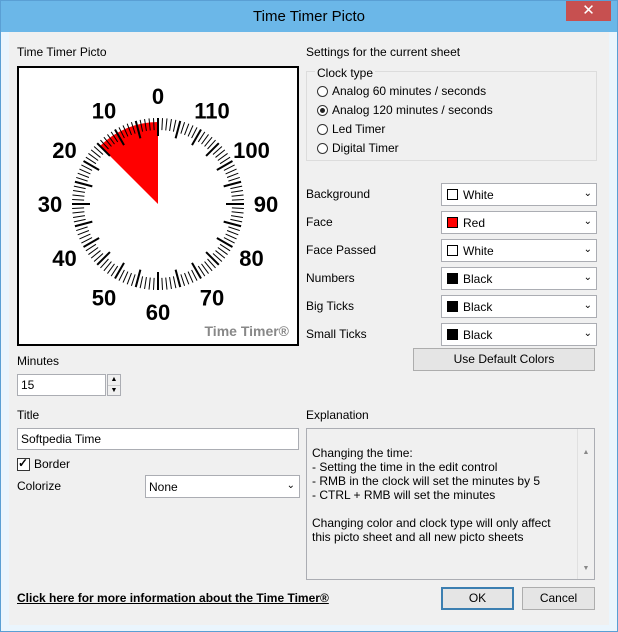  I want to click on color-value: Red, so click(474, 222).